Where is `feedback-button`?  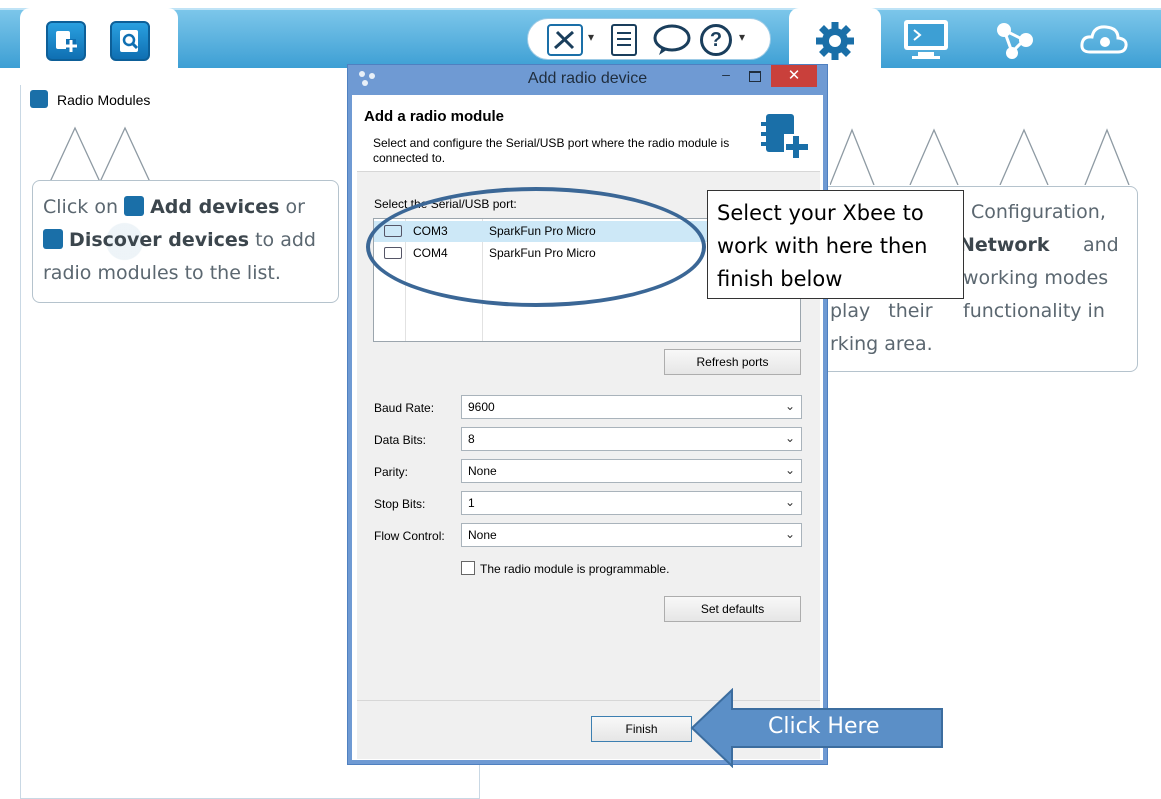
feedback-button is located at coordinates (672, 40).